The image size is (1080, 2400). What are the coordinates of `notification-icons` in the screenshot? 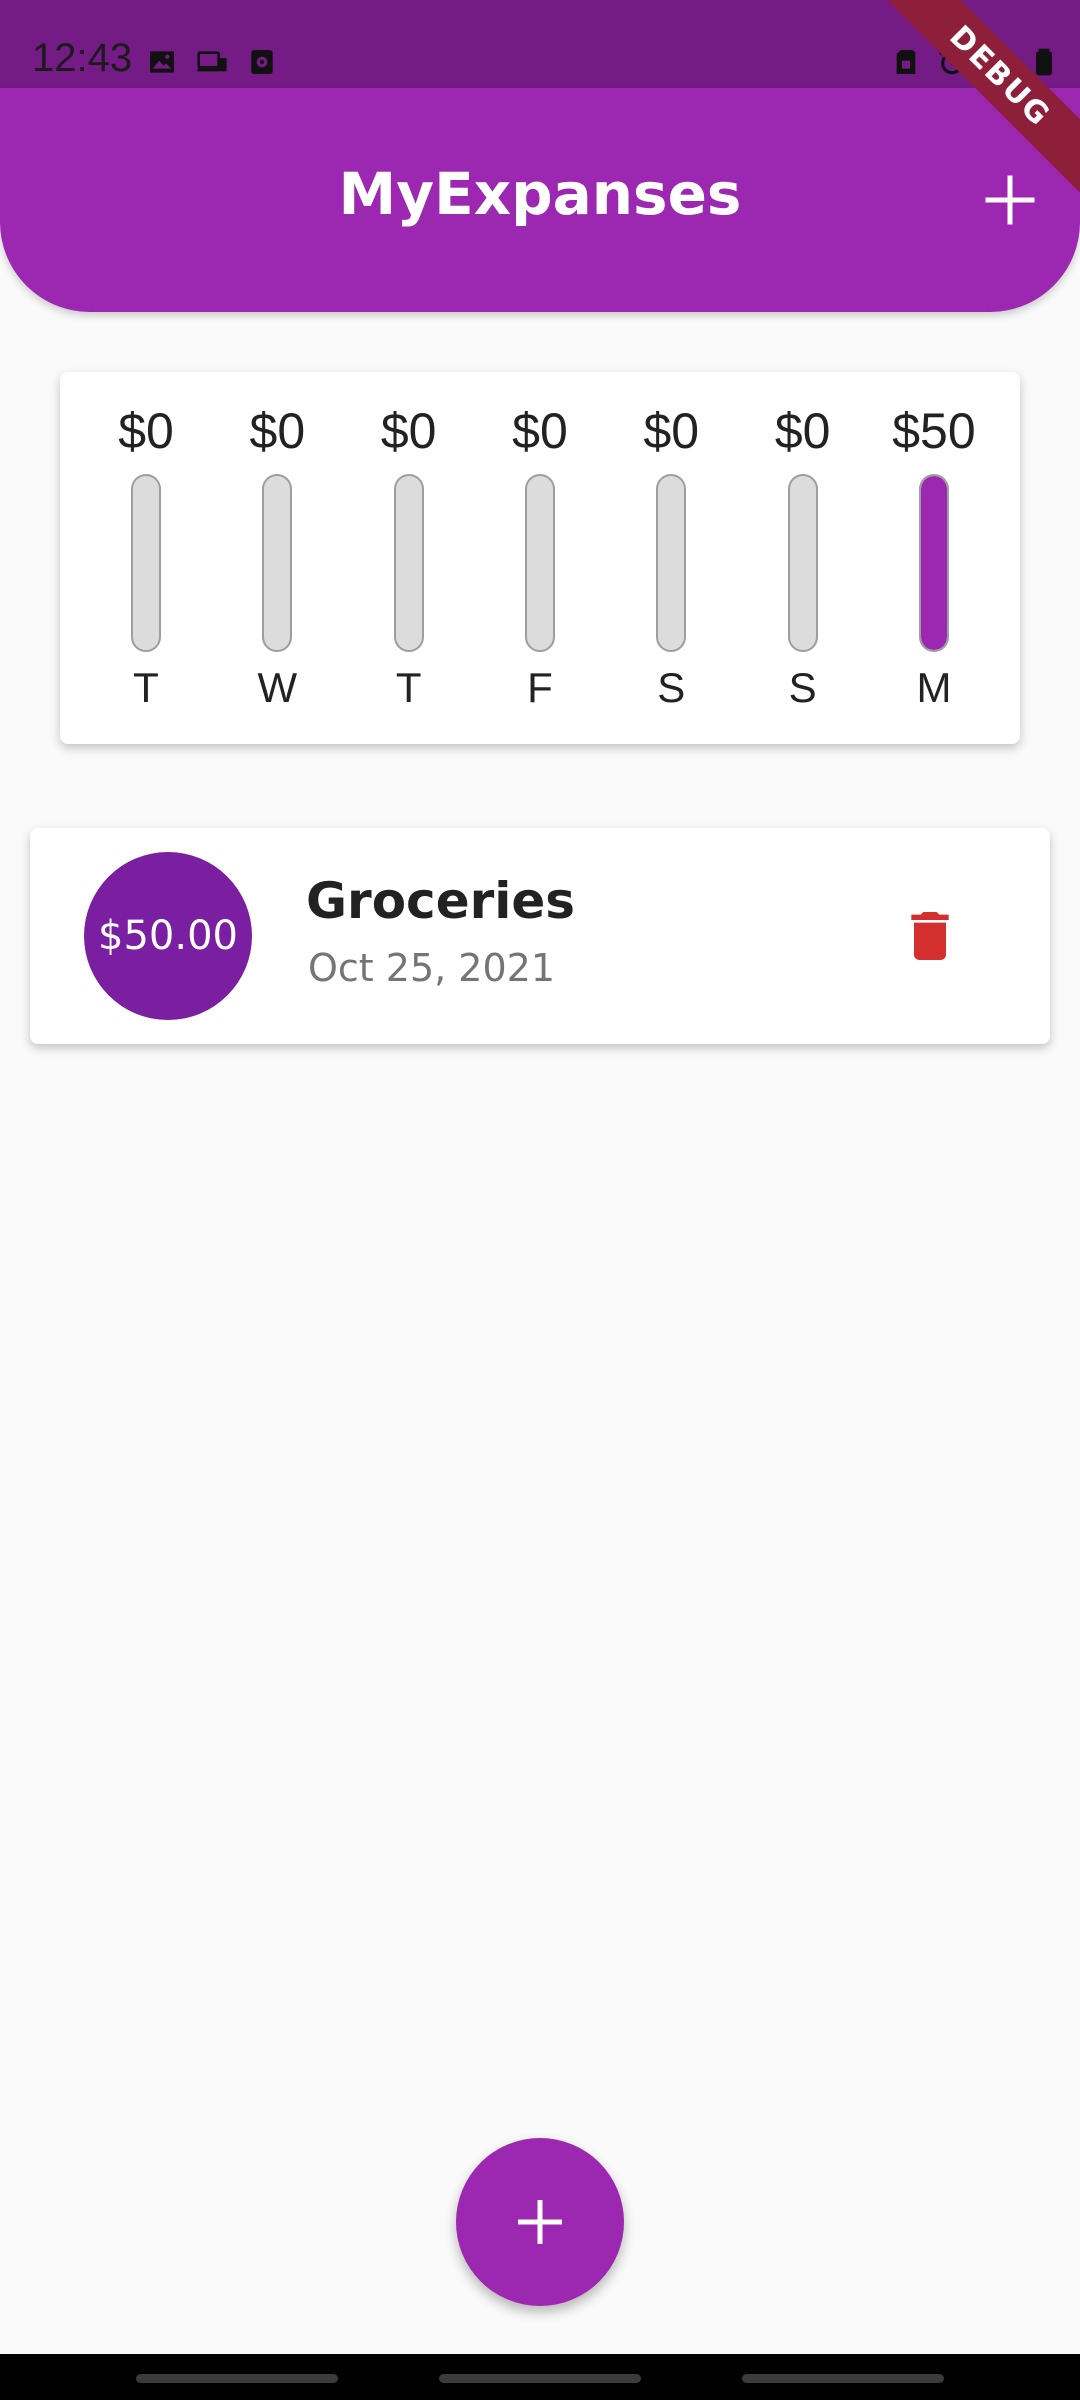 It's located at (212, 62).